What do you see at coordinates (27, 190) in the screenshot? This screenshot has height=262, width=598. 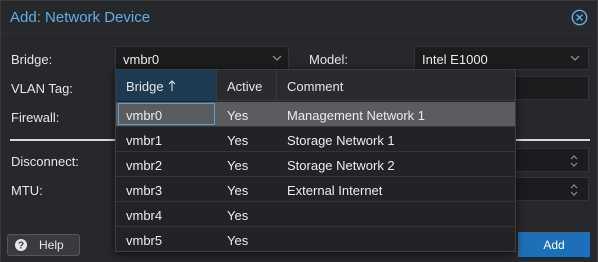 I see `mtu-label: MTU:` at bounding box center [27, 190].